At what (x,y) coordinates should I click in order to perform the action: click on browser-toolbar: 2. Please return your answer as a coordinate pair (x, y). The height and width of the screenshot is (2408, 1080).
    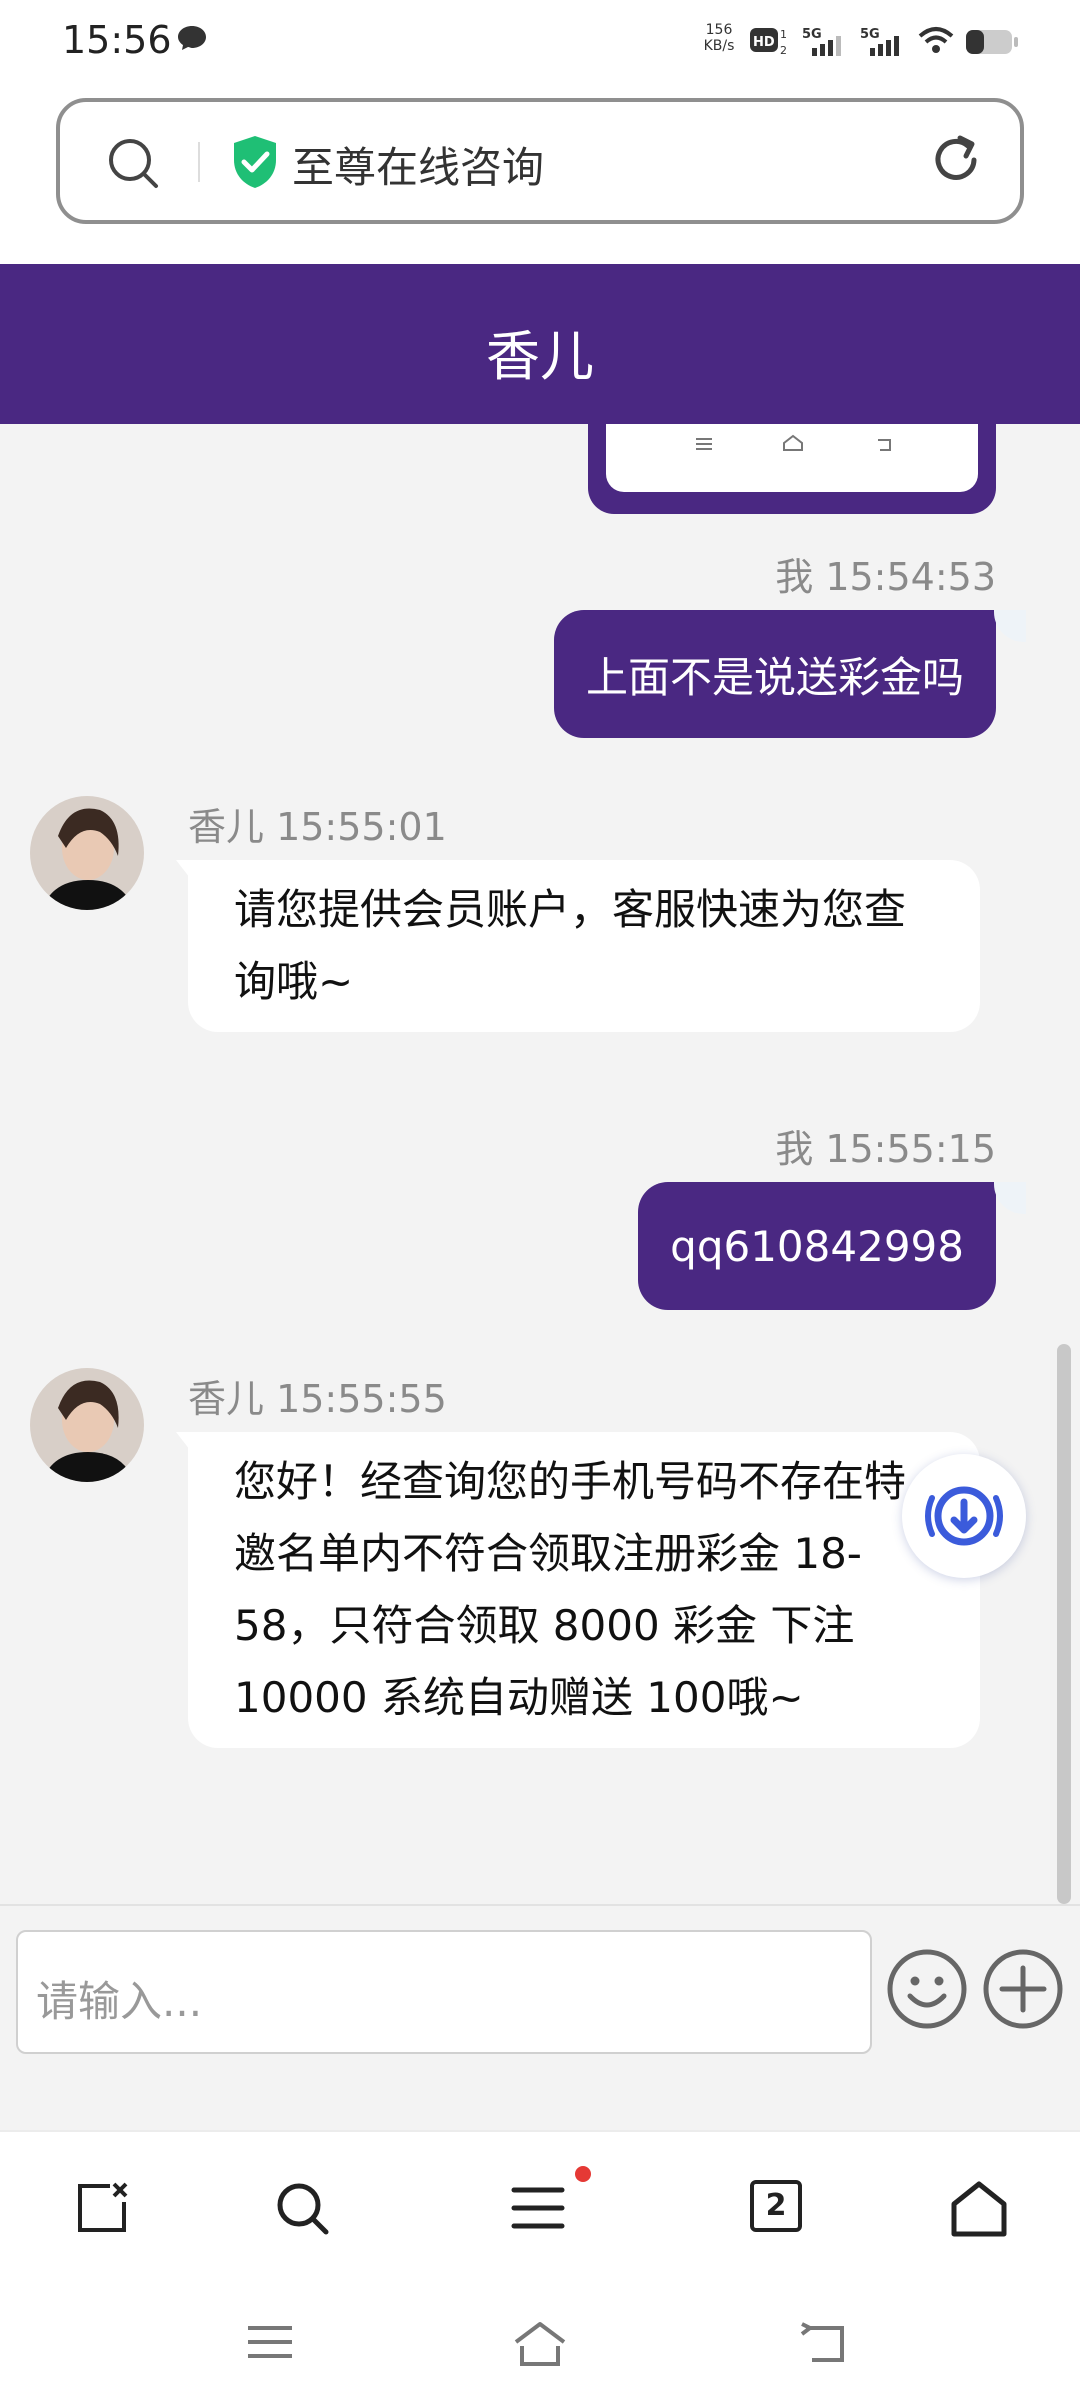
    Looking at the image, I should click on (540, 2205).